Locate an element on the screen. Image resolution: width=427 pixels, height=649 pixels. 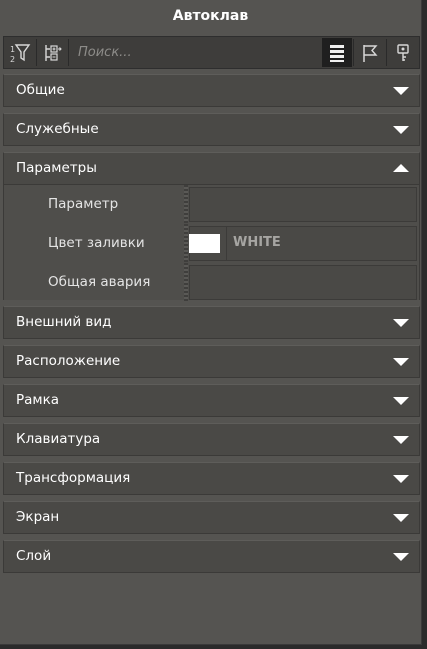
section-transformation: Трансформация is located at coordinates (211, 478).